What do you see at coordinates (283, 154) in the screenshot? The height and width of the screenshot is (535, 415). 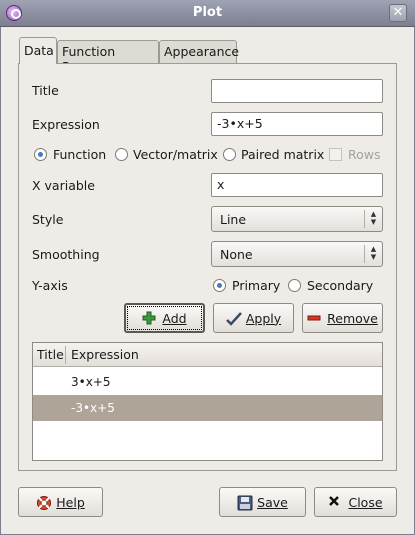 I see `paired-matrix-radio-label: Paired matrix` at bounding box center [283, 154].